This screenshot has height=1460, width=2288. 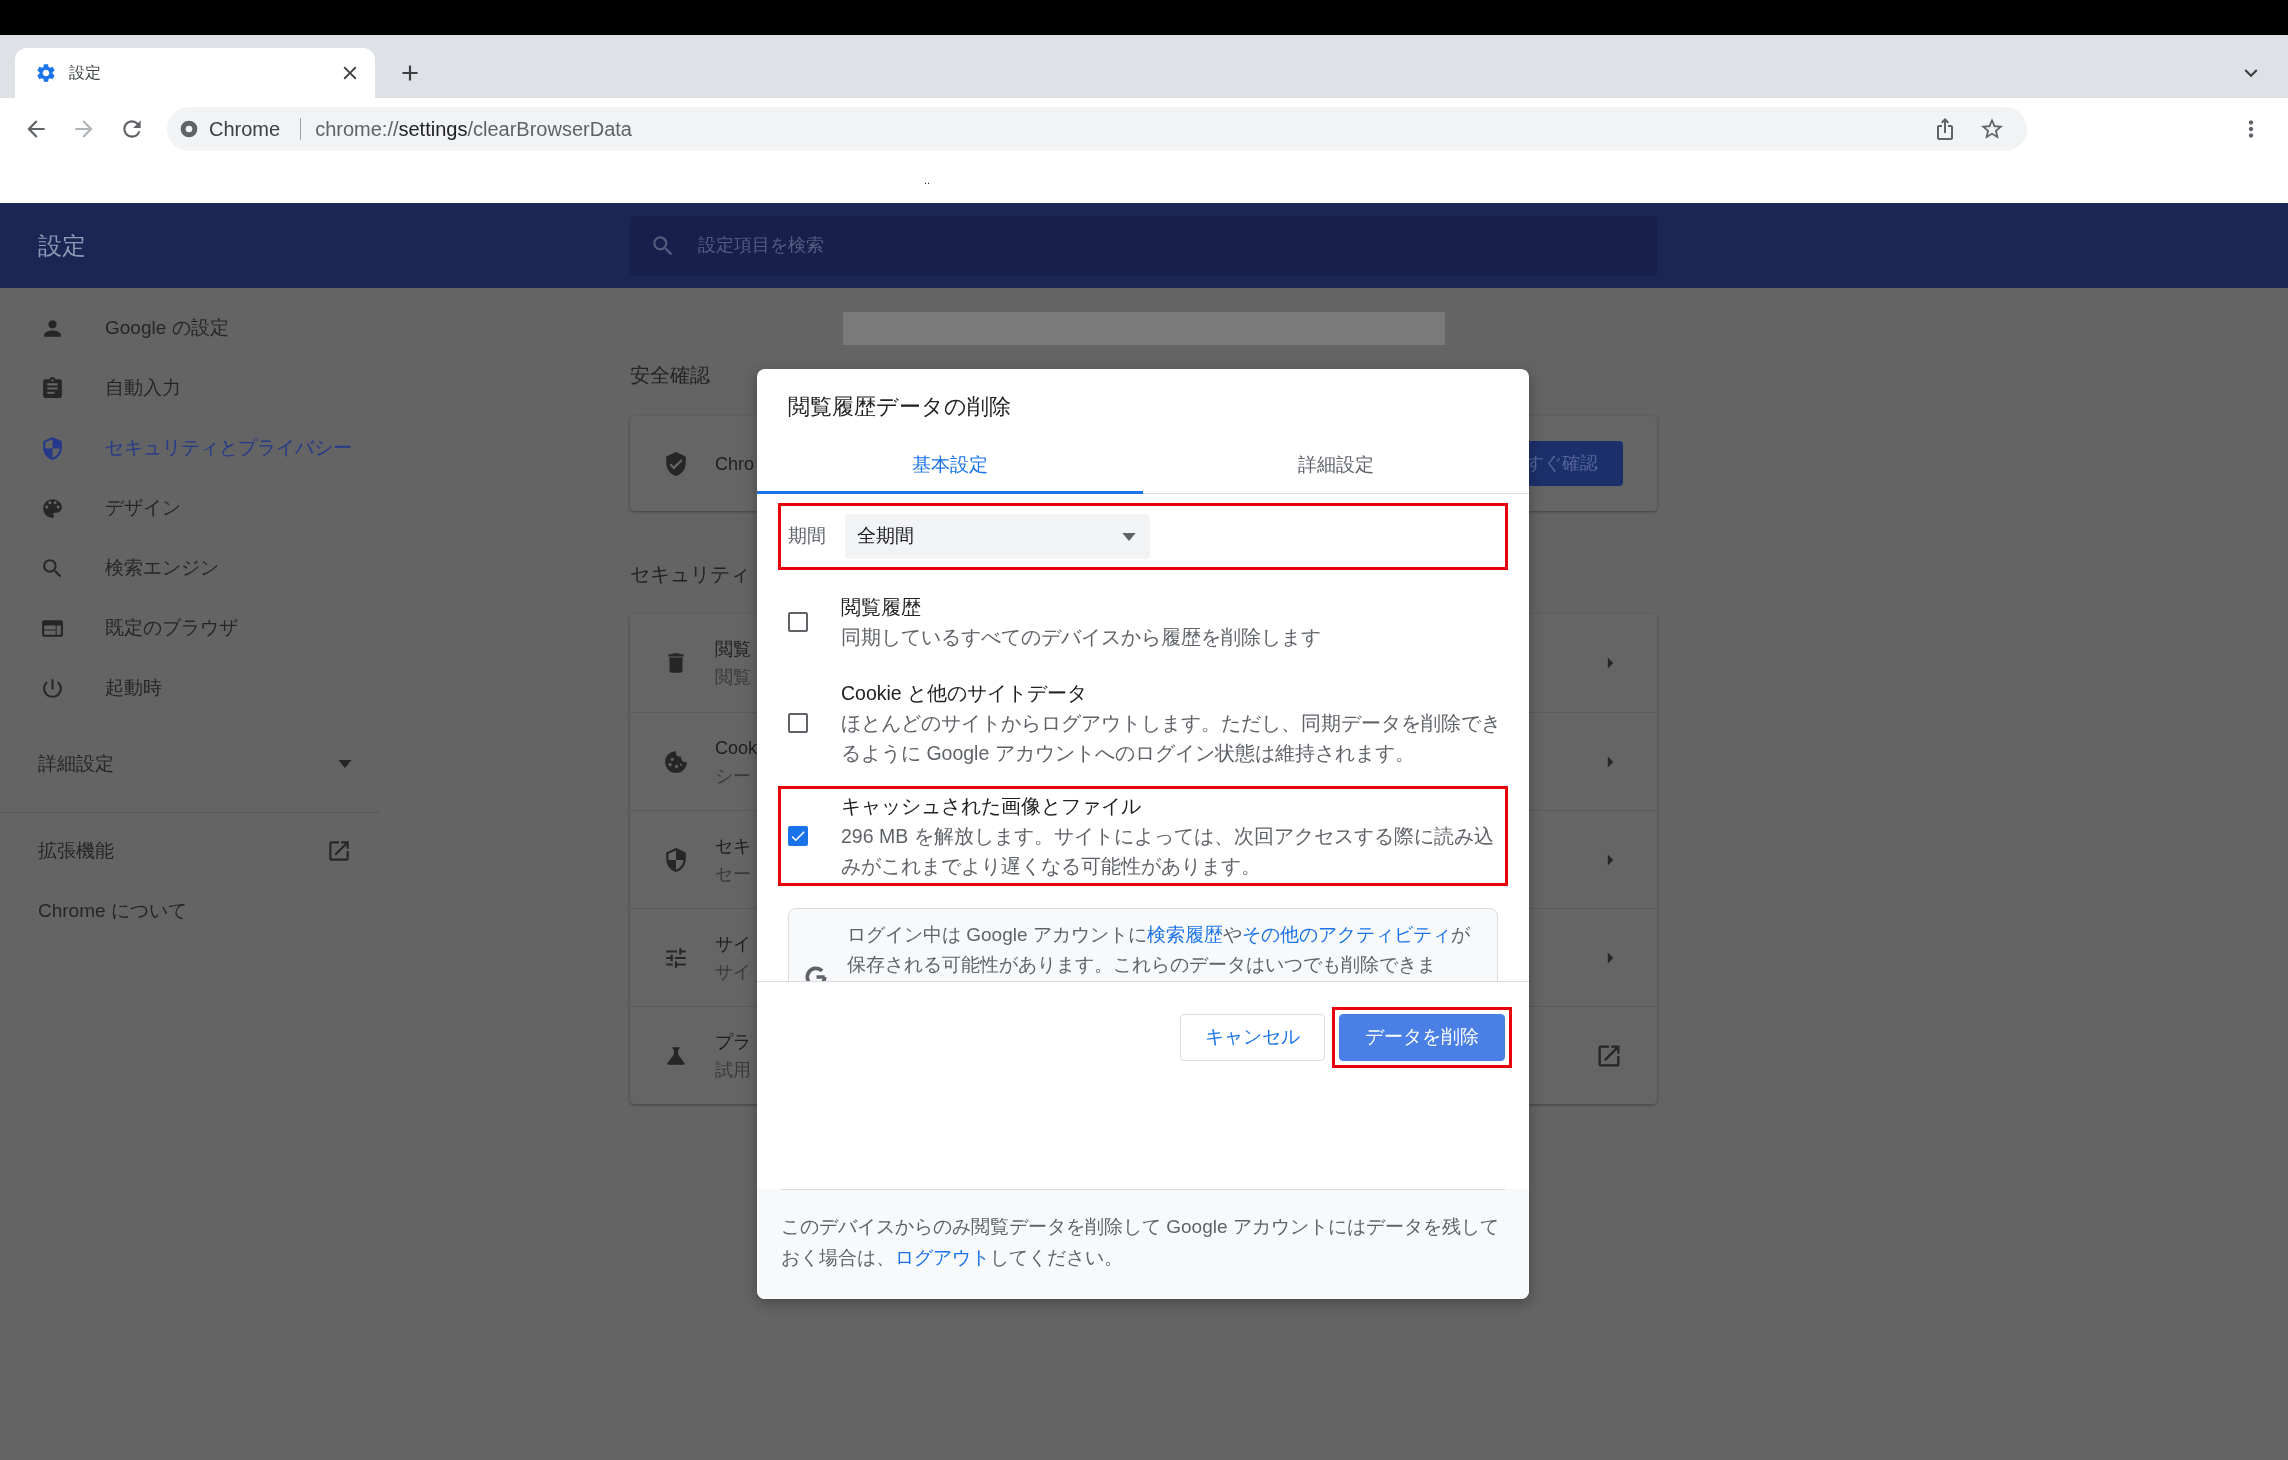 What do you see at coordinates (52, 388) in the screenshot?
I see `clipboard-icon` at bounding box center [52, 388].